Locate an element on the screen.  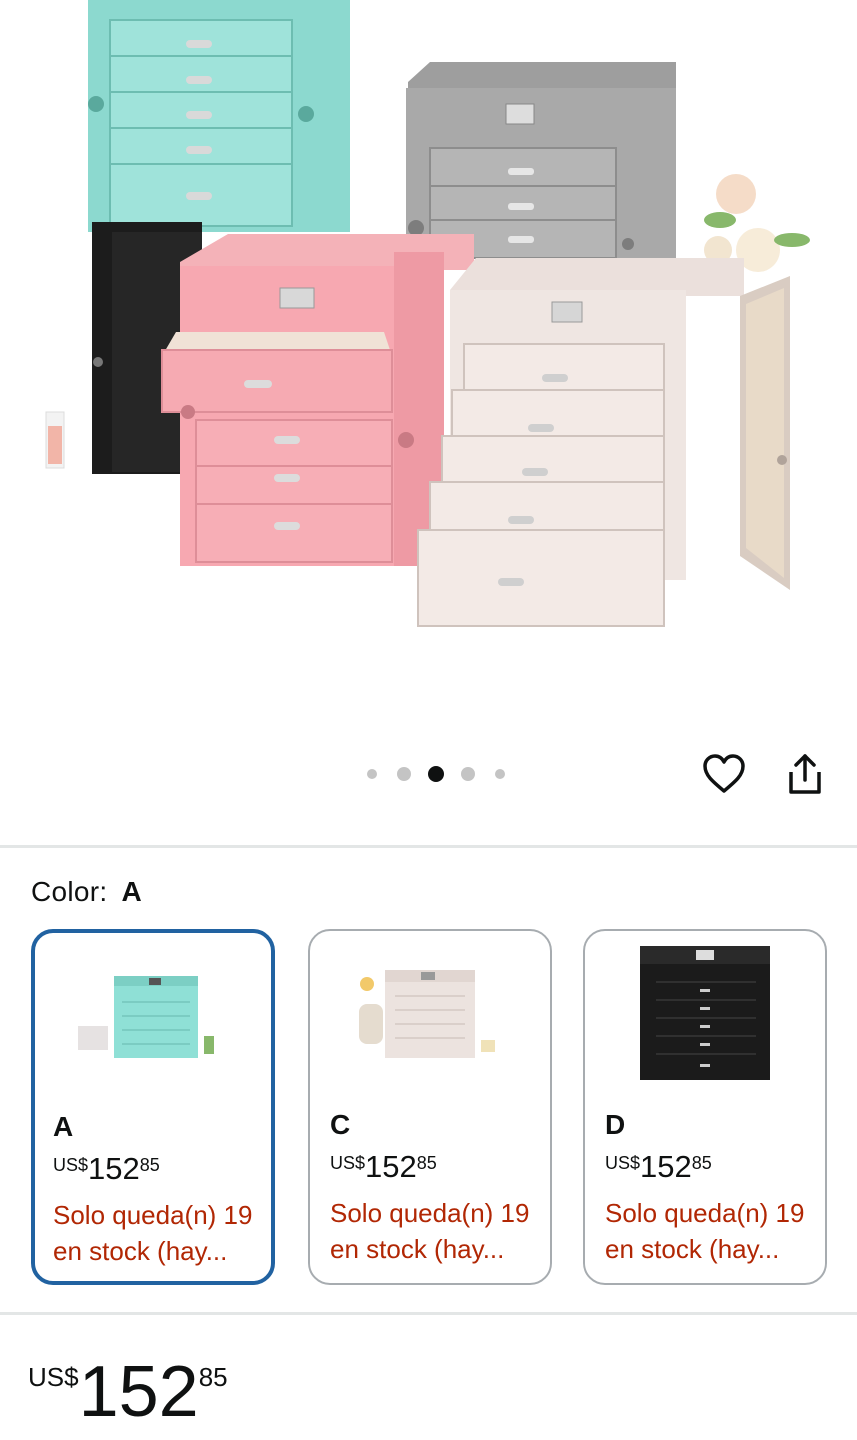
share-icon is located at coordinates (805, 774).